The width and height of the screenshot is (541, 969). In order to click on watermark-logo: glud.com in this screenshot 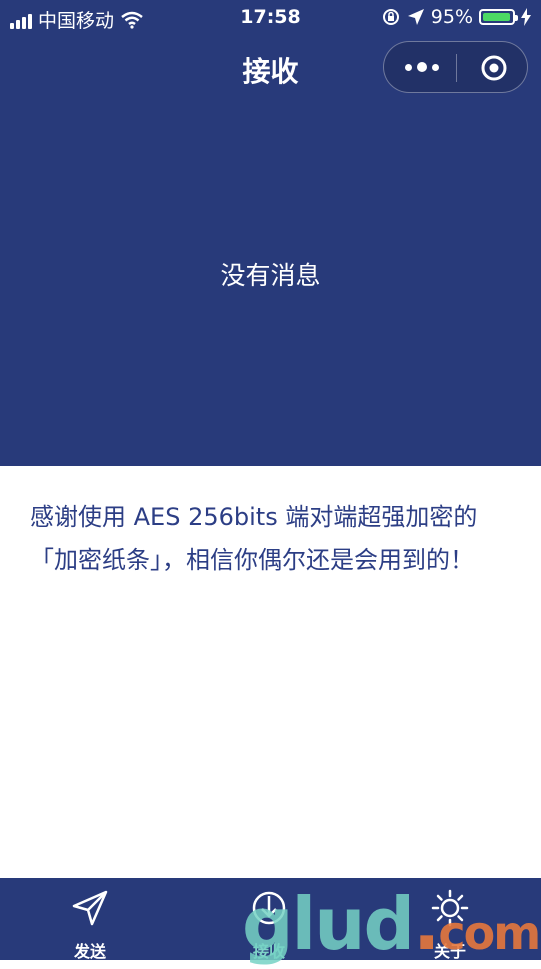, I will do `click(391, 924)`.